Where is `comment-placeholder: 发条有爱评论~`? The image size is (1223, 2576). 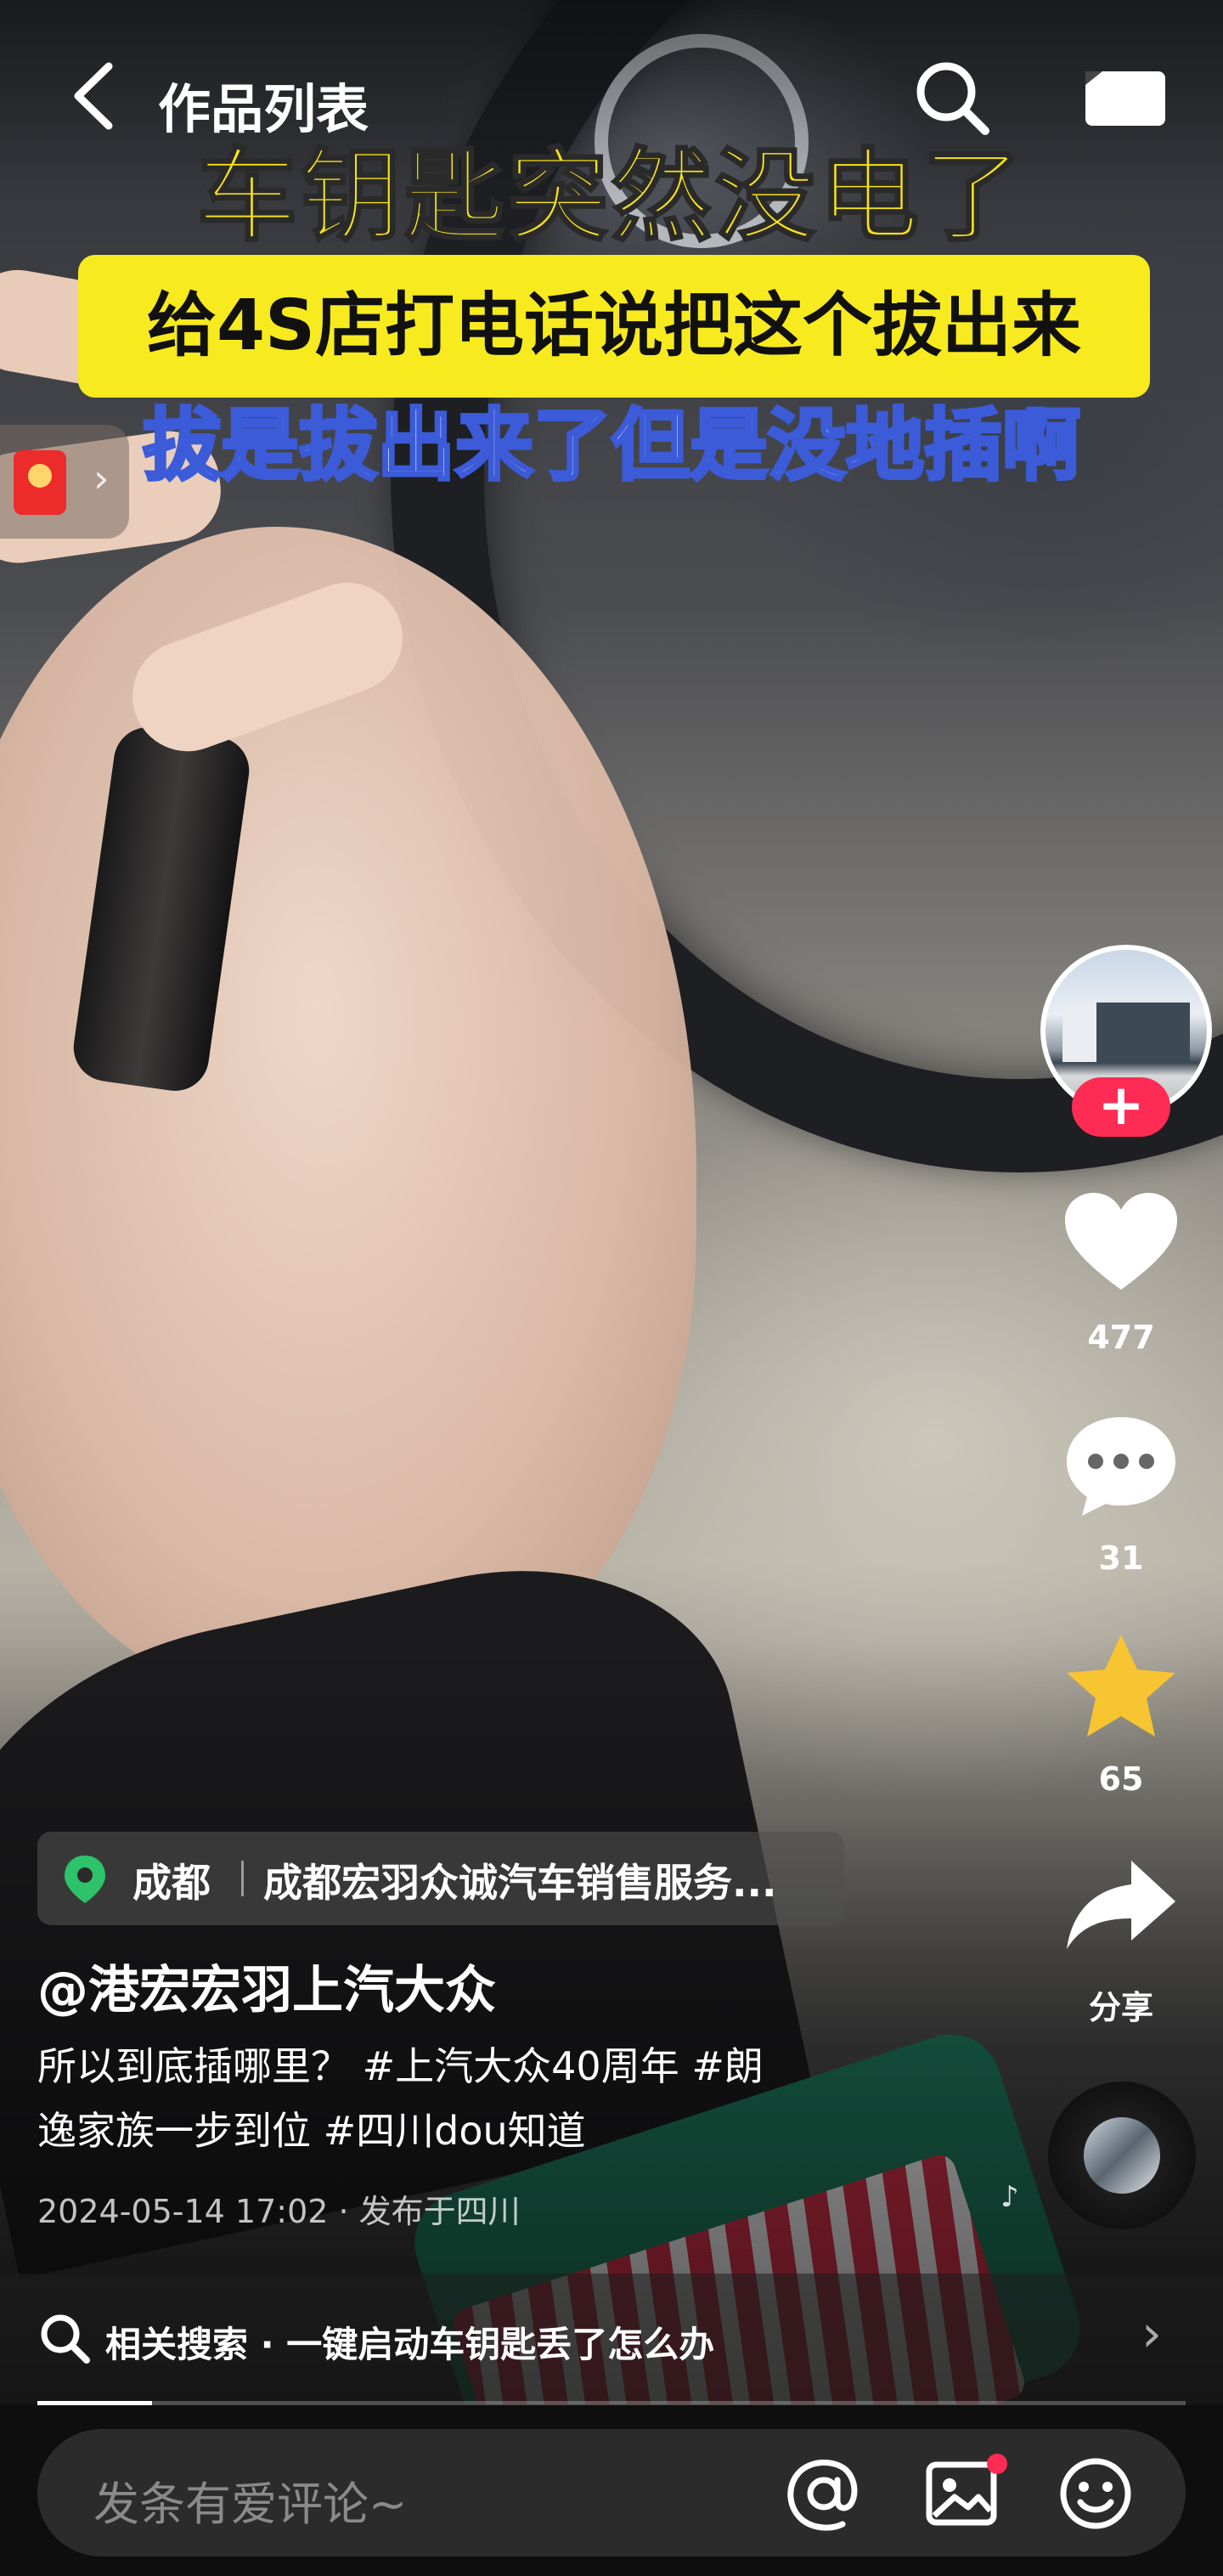
comment-placeholder: 发条有爱评论~ is located at coordinates (250, 2504).